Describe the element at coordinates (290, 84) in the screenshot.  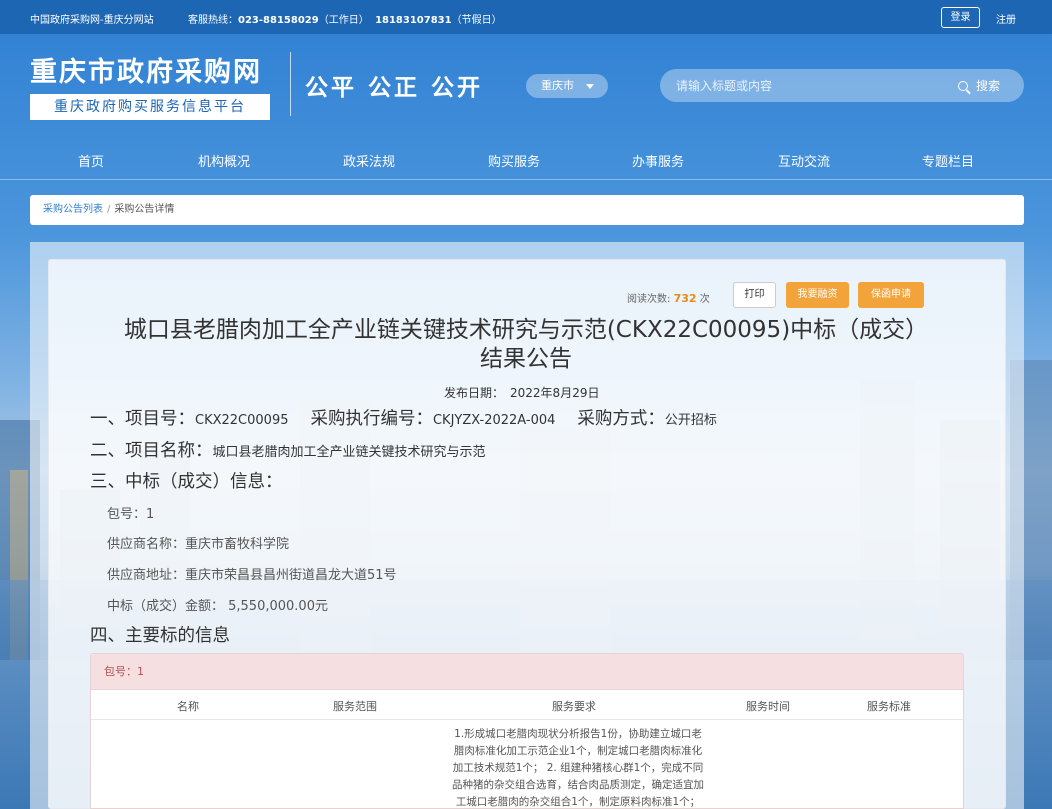
I see `header-divider` at that location.